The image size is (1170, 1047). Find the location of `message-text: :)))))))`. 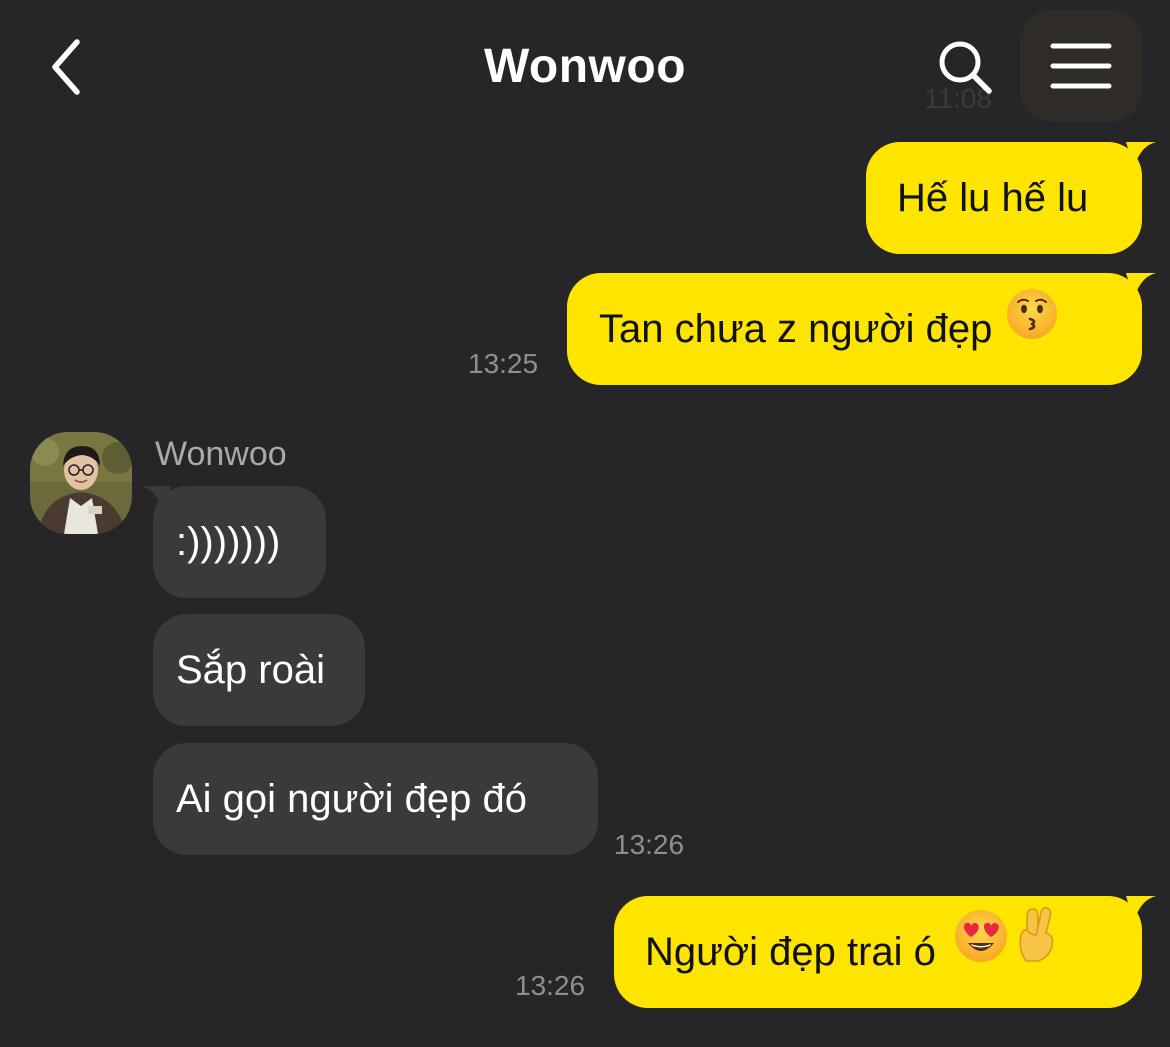

message-text: :))))))) is located at coordinates (228, 542).